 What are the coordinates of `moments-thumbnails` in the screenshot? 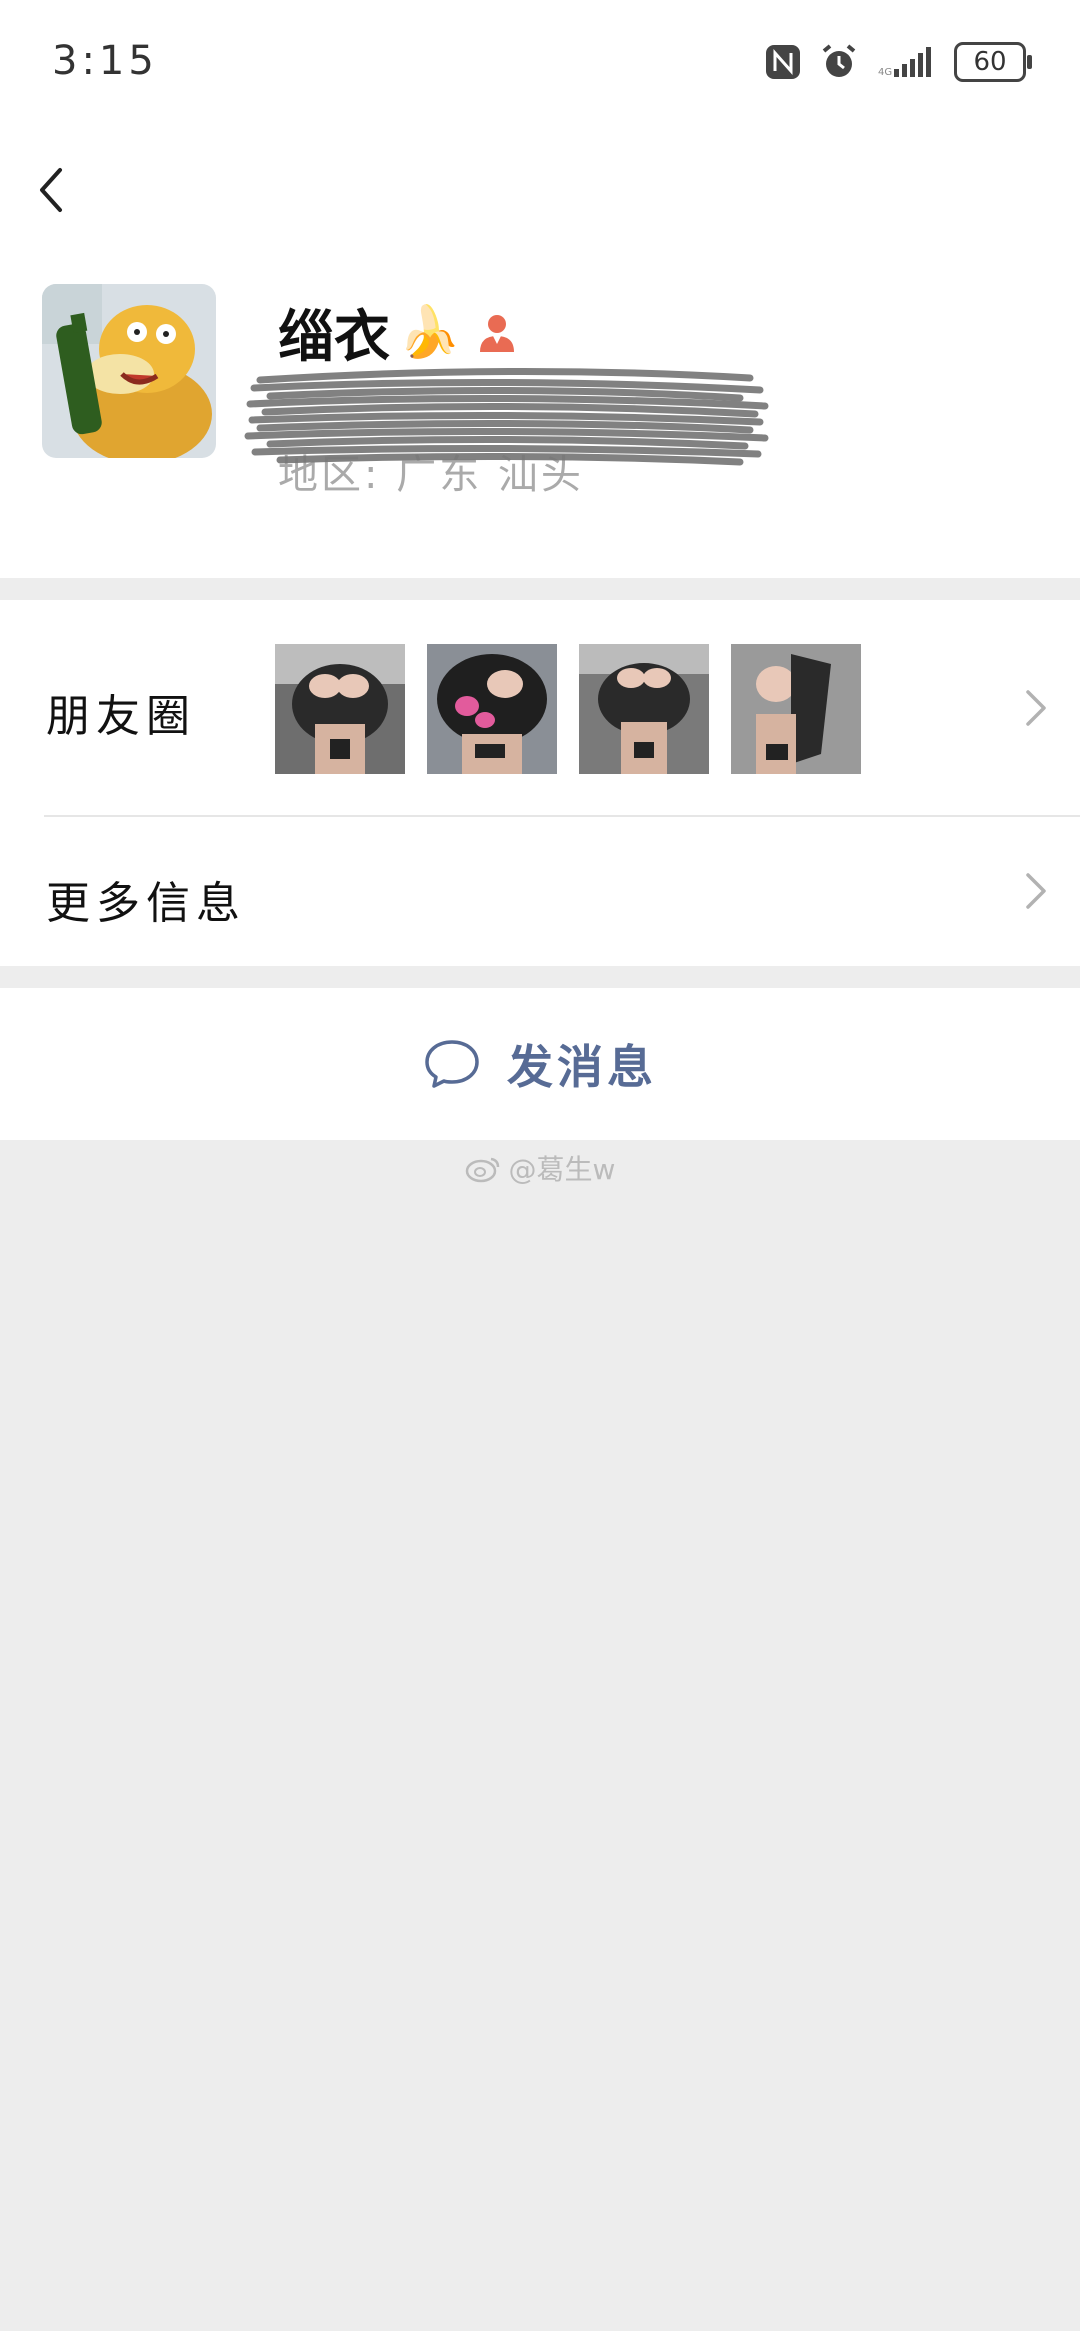 It's located at (568, 709).